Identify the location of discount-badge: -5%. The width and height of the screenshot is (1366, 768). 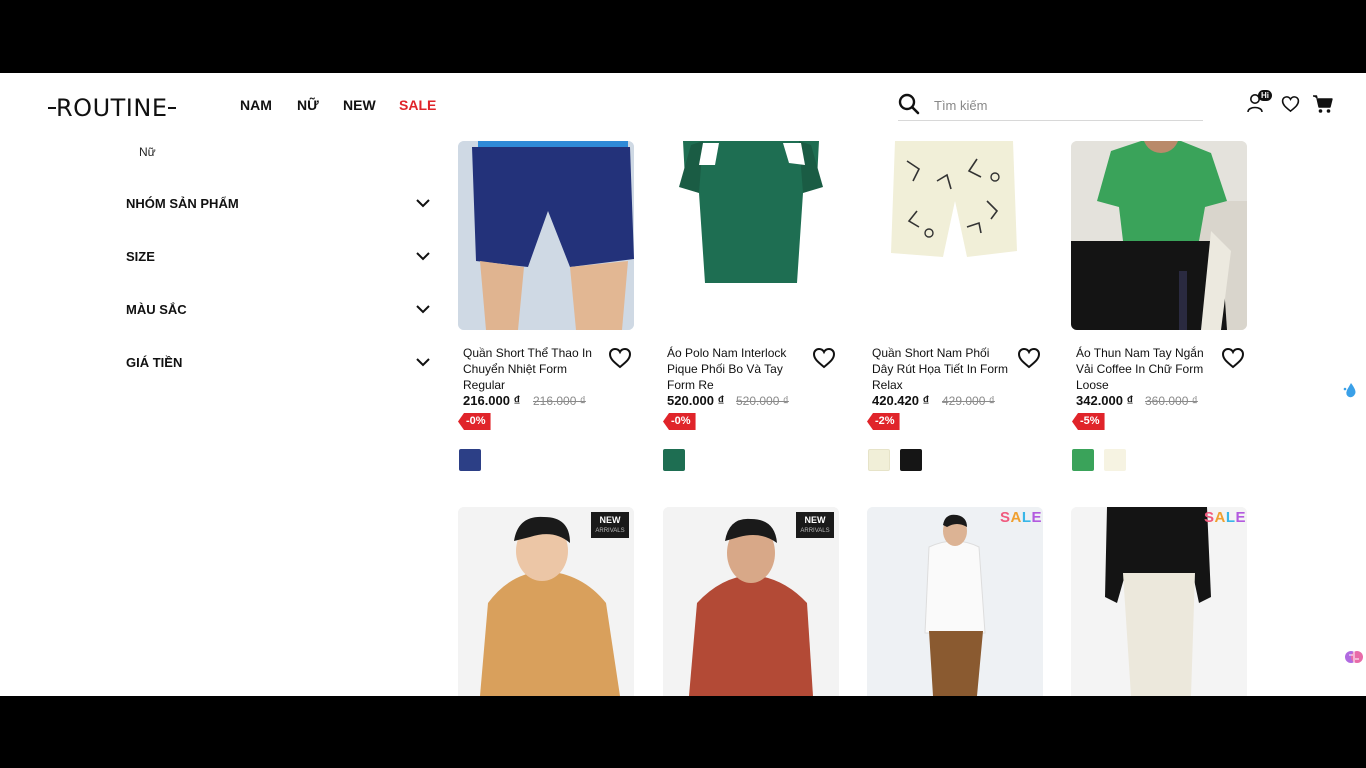
(1088, 421).